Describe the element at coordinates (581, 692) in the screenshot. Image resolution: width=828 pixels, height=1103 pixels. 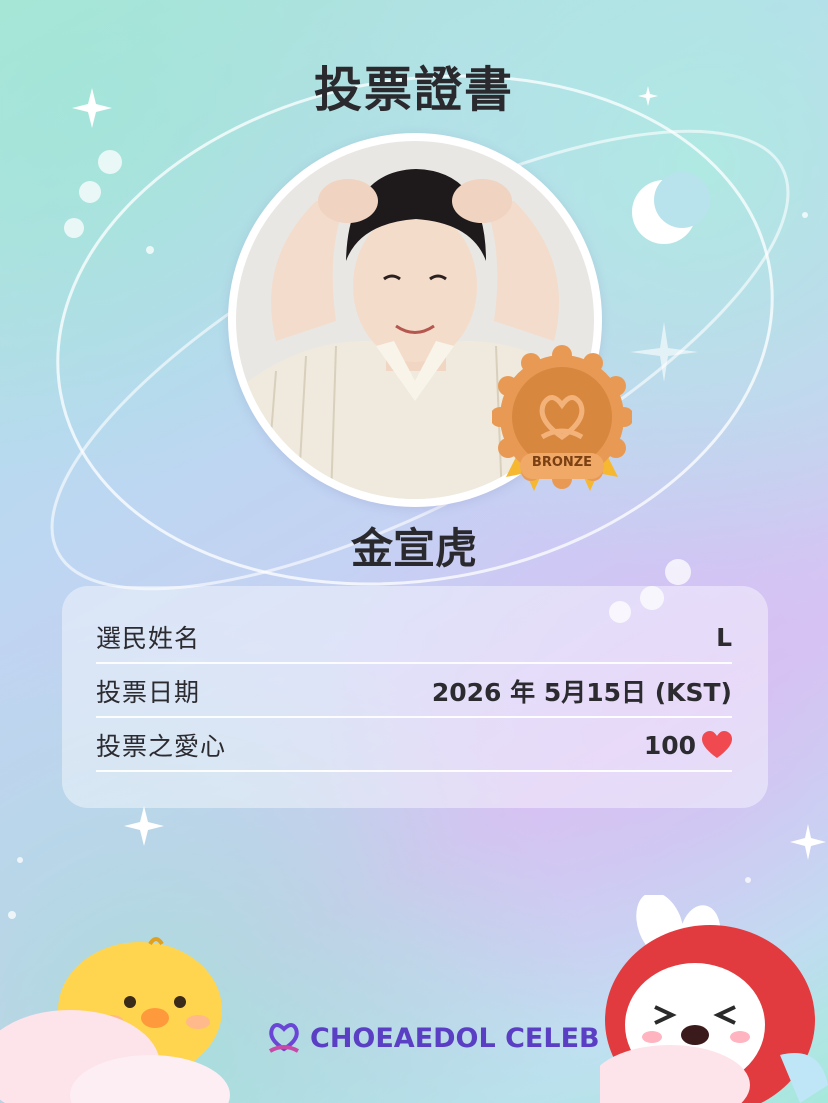
I see `detail-value: 2026 年 5月15日 (KST)` at that location.